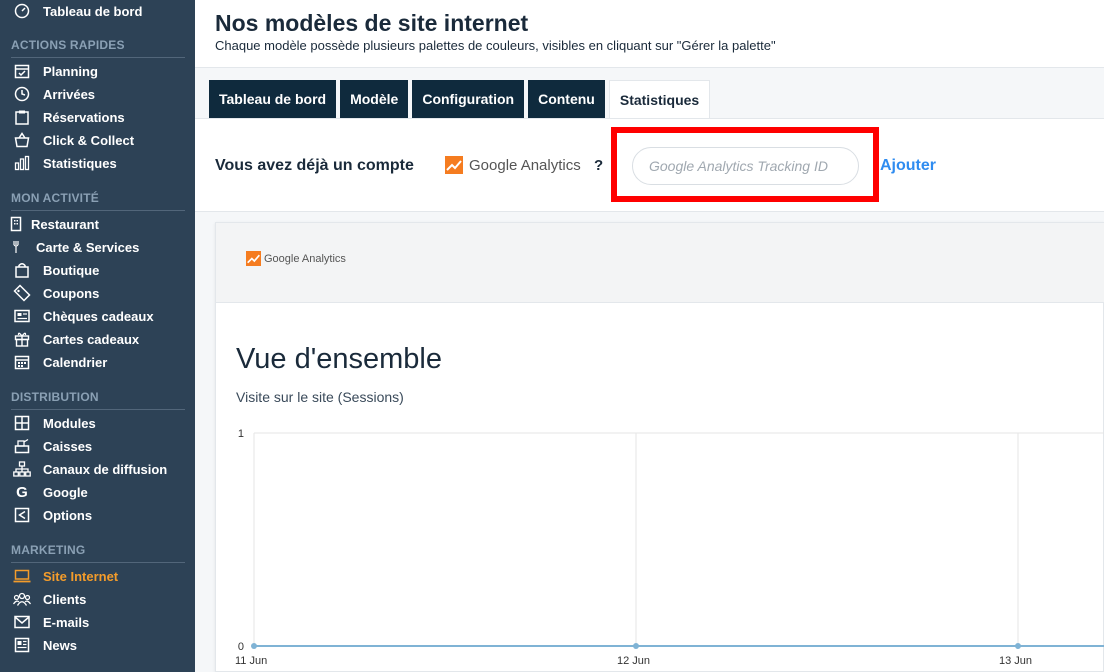 Image resolution: width=1104 pixels, height=672 pixels. What do you see at coordinates (88, 247) in the screenshot?
I see `sidebar-item-label: Carte & Services` at bounding box center [88, 247].